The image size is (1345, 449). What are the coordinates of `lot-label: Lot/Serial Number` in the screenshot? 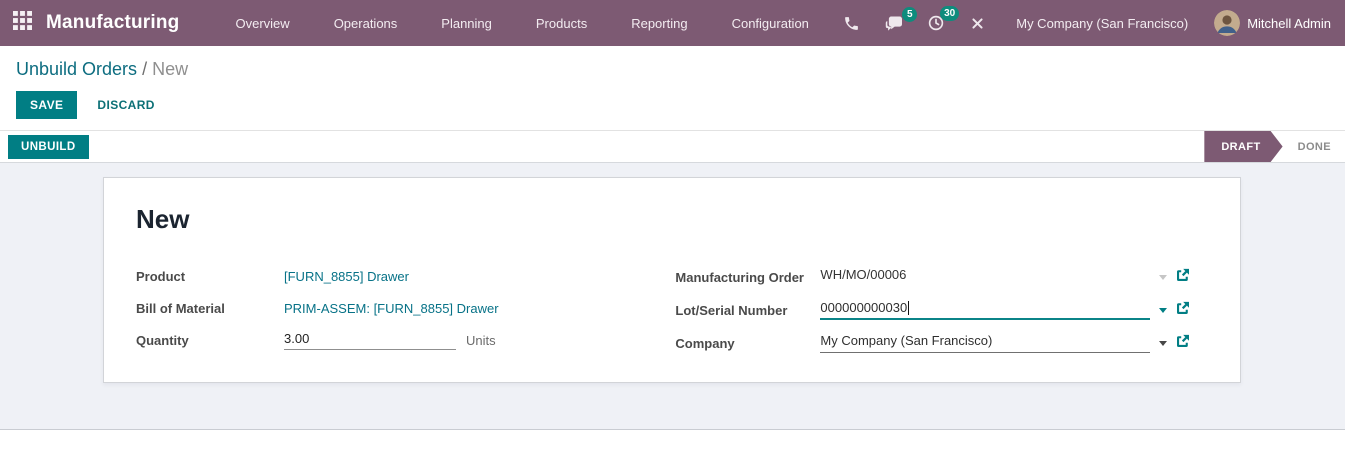 It's located at (731, 310).